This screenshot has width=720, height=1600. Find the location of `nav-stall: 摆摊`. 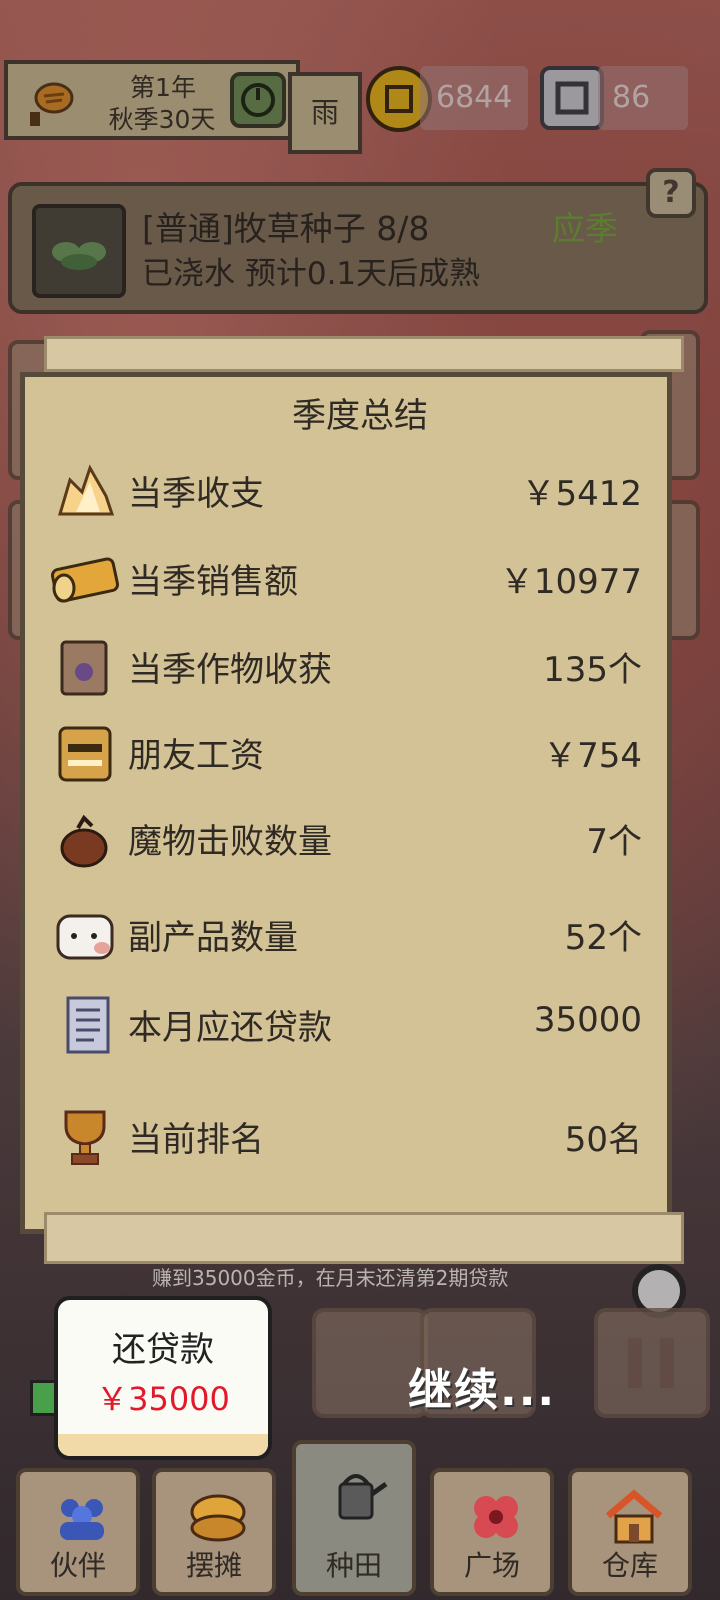

nav-stall: 摆摊 is located at coordinates (214, 1532).